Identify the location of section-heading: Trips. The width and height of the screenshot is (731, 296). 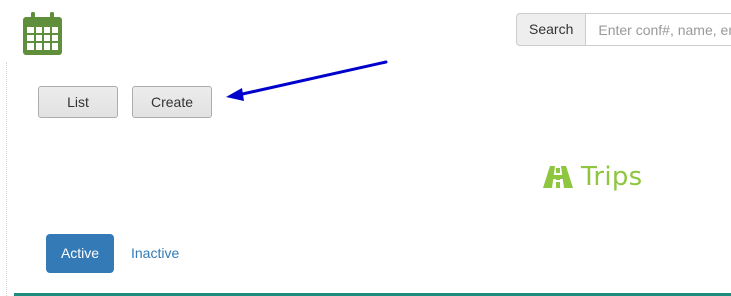
(593, 177).